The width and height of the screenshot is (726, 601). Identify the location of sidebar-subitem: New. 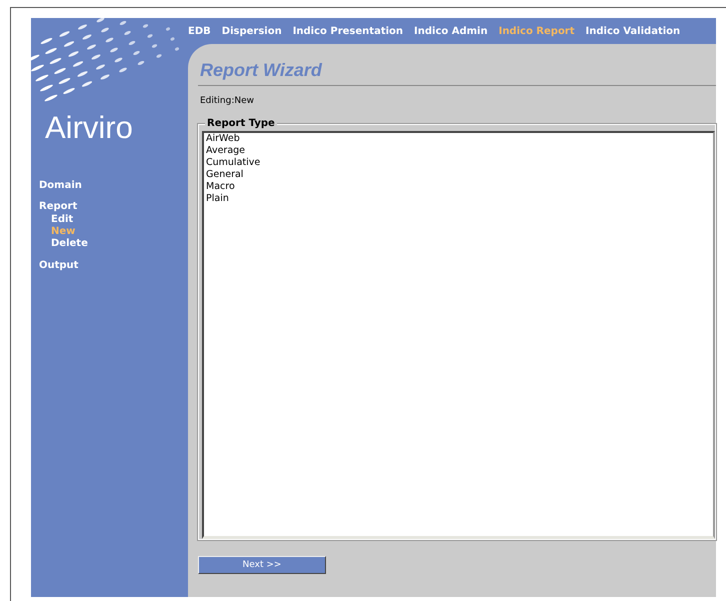
(119, 232).